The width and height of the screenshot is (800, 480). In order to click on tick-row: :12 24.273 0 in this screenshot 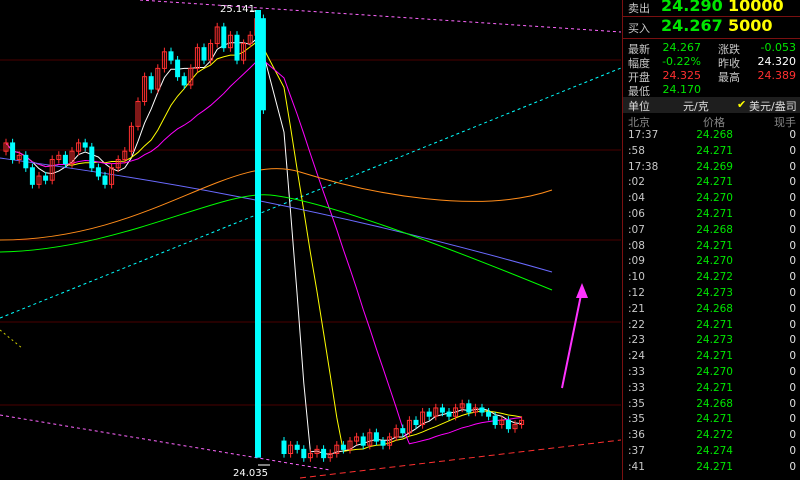, I will do `click(711, 295)`.